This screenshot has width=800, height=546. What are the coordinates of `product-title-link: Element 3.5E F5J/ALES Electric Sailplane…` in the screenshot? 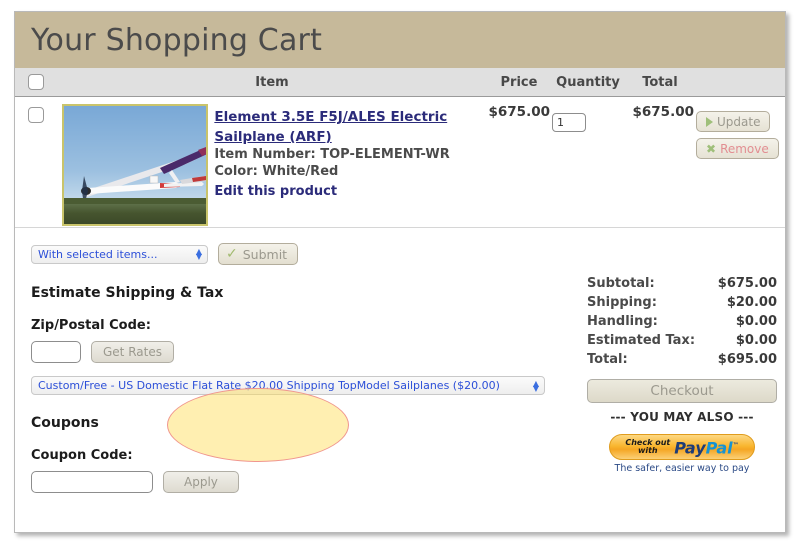 It's located at (330, 127).